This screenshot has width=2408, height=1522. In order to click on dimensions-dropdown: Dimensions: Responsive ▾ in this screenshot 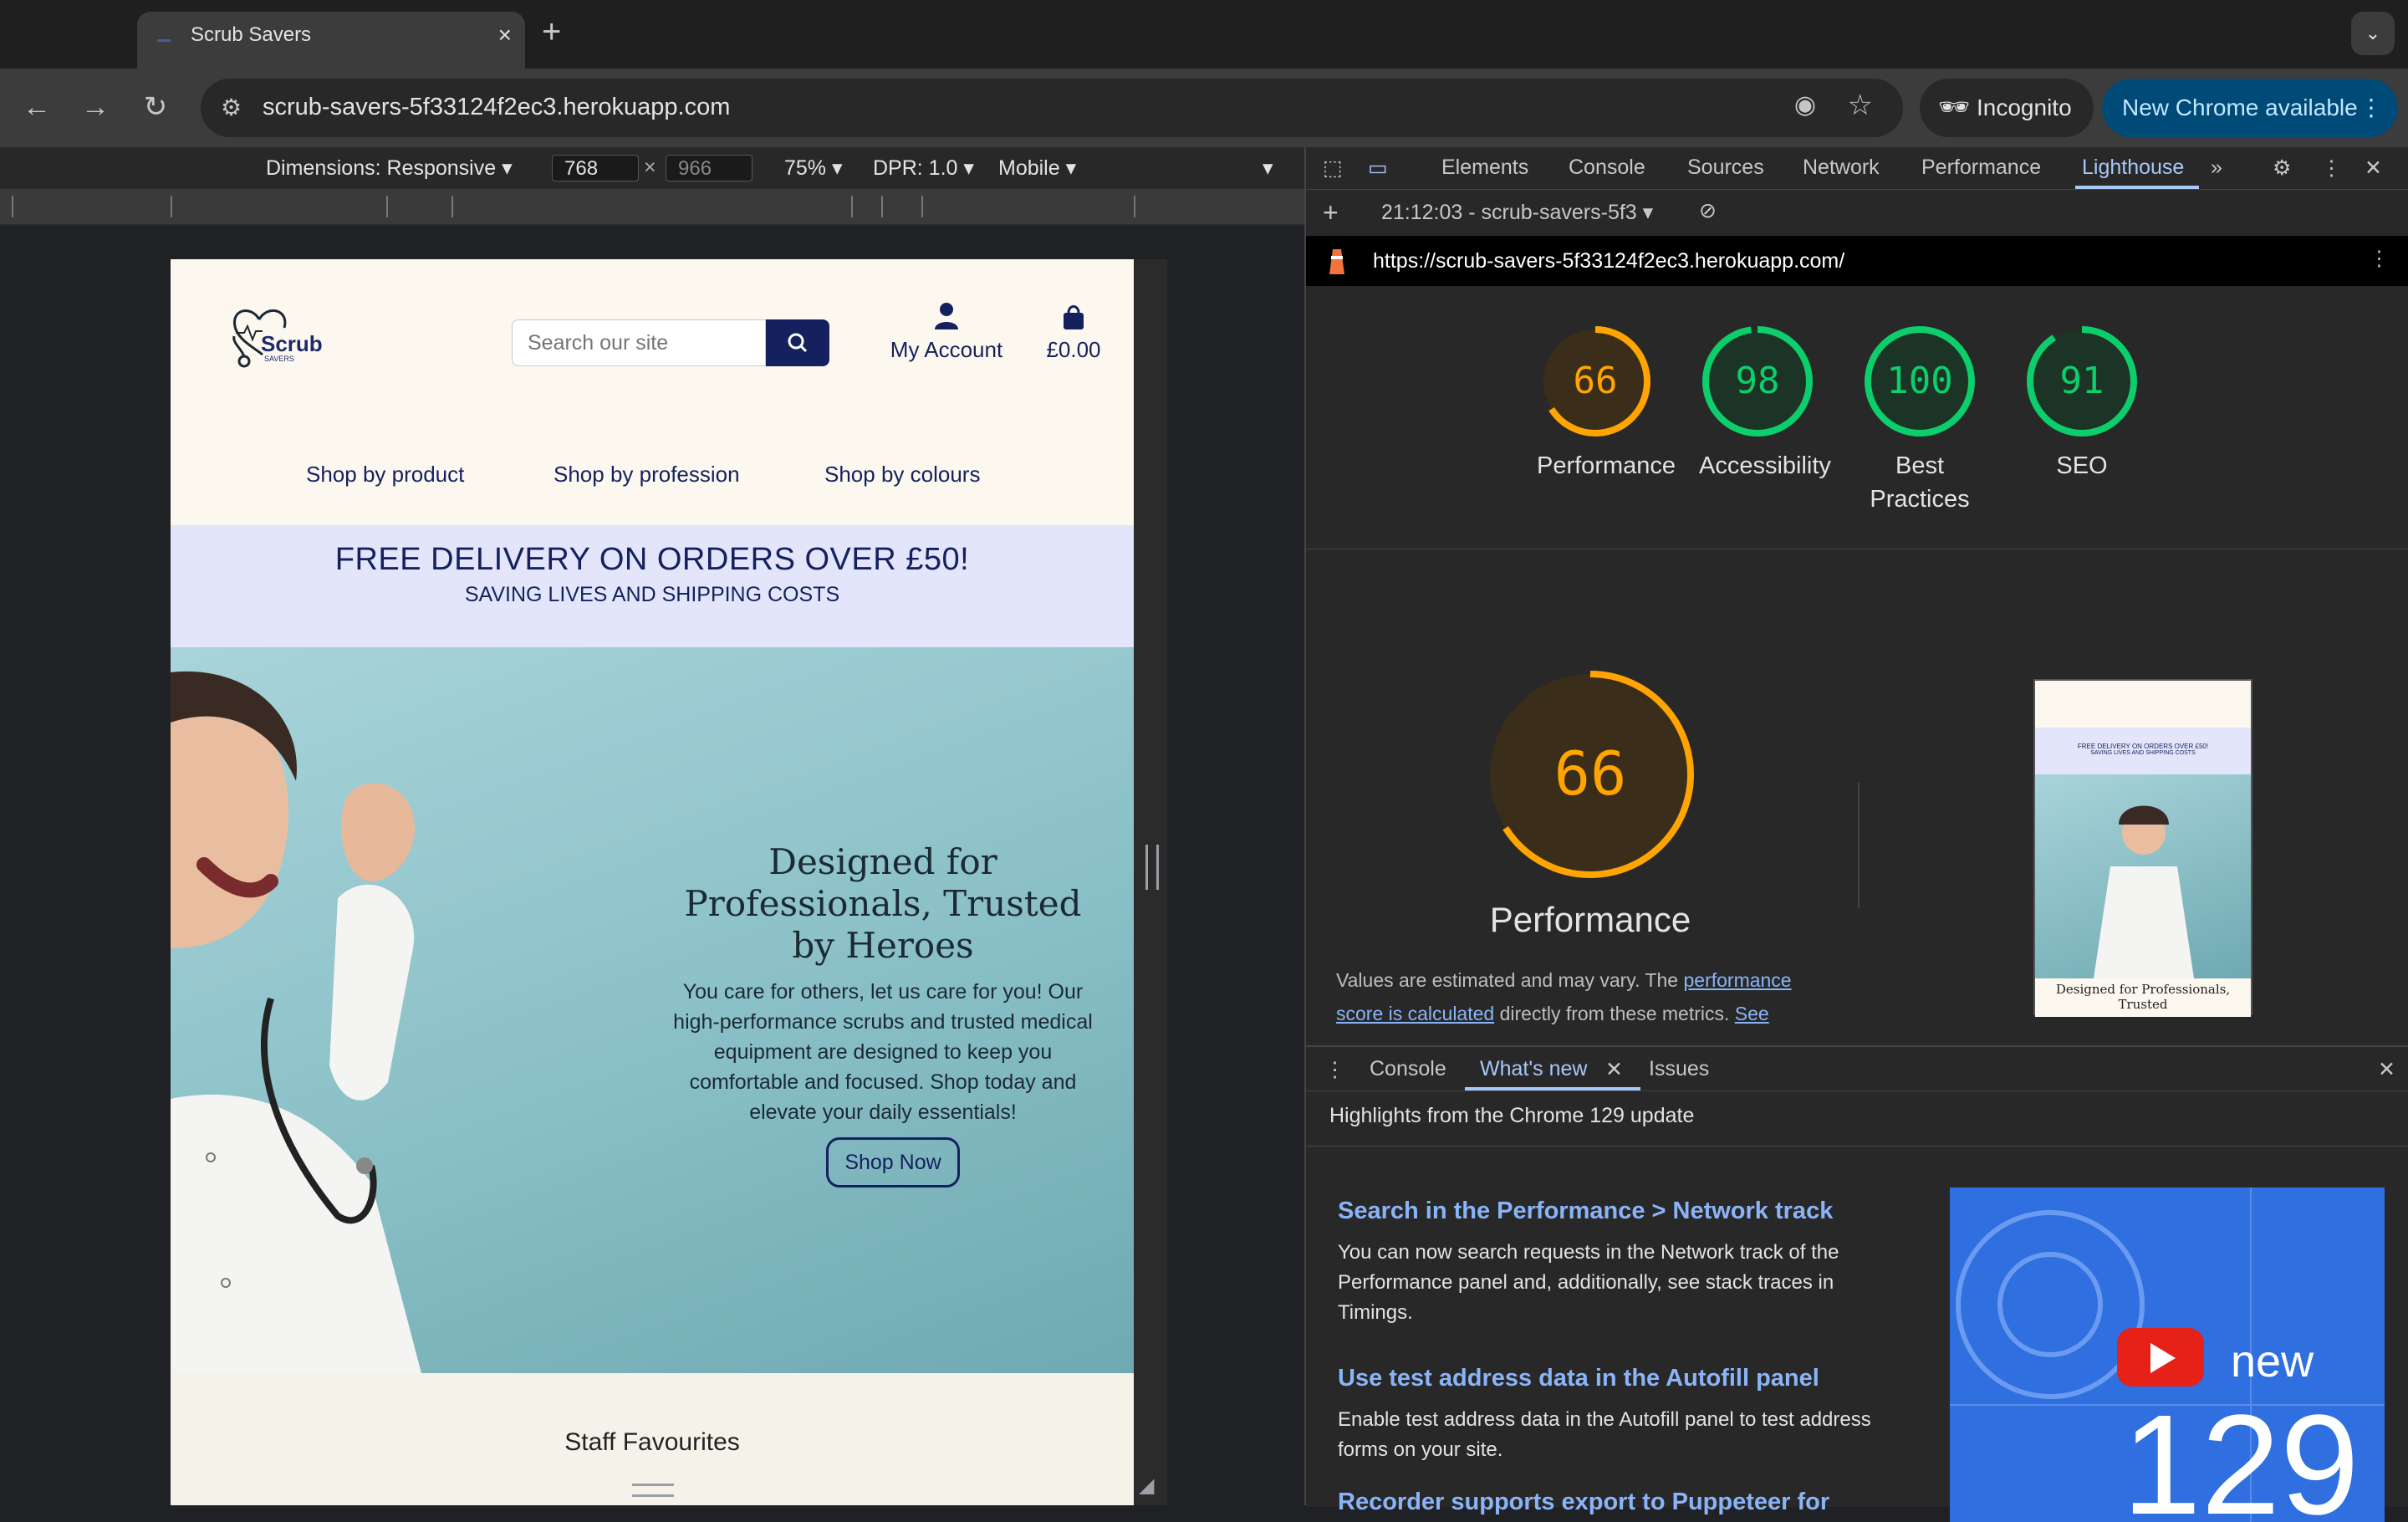, I will do `click(390, 168)`.